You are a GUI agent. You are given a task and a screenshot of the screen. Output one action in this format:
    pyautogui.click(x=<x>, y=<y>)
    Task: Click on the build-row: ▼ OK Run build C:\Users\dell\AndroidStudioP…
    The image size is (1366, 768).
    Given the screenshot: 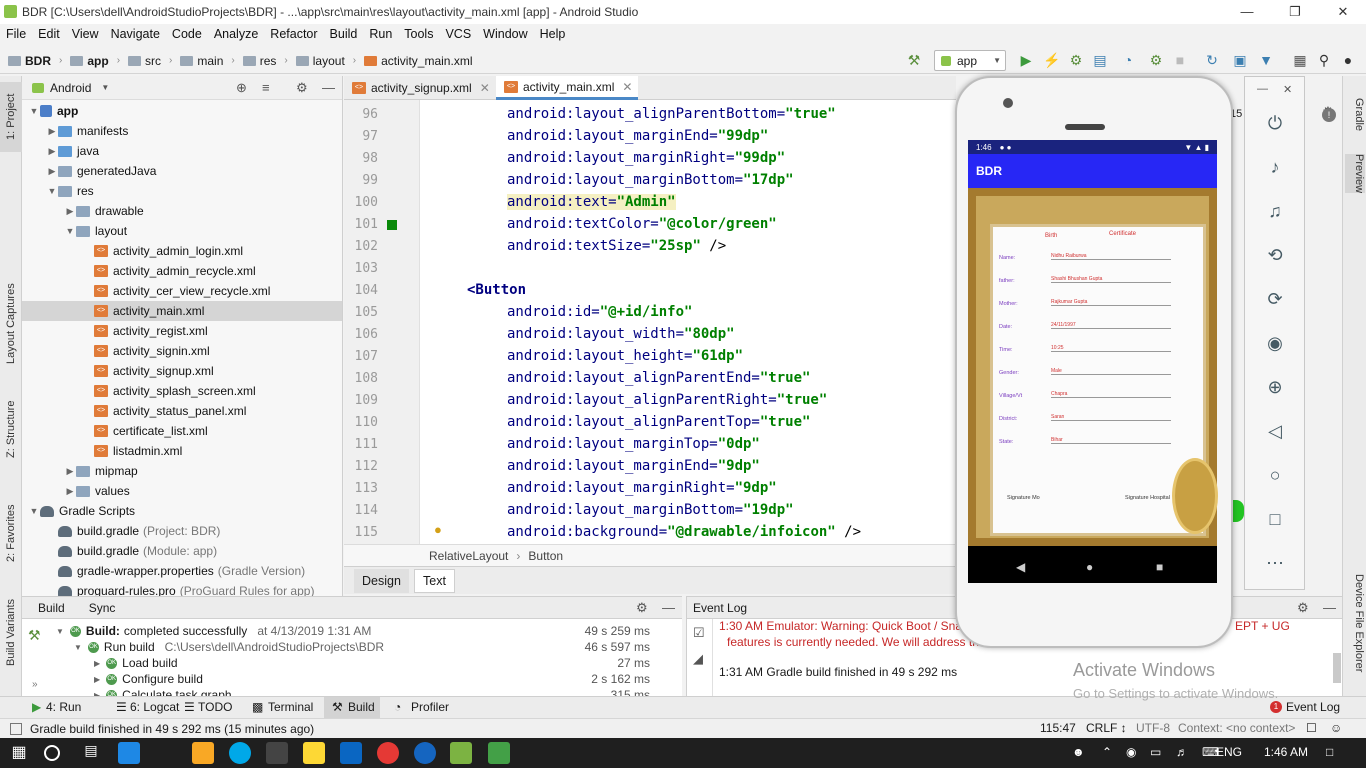 What is the action you would take?
    pyautogui.click(x=368, y=647)
    